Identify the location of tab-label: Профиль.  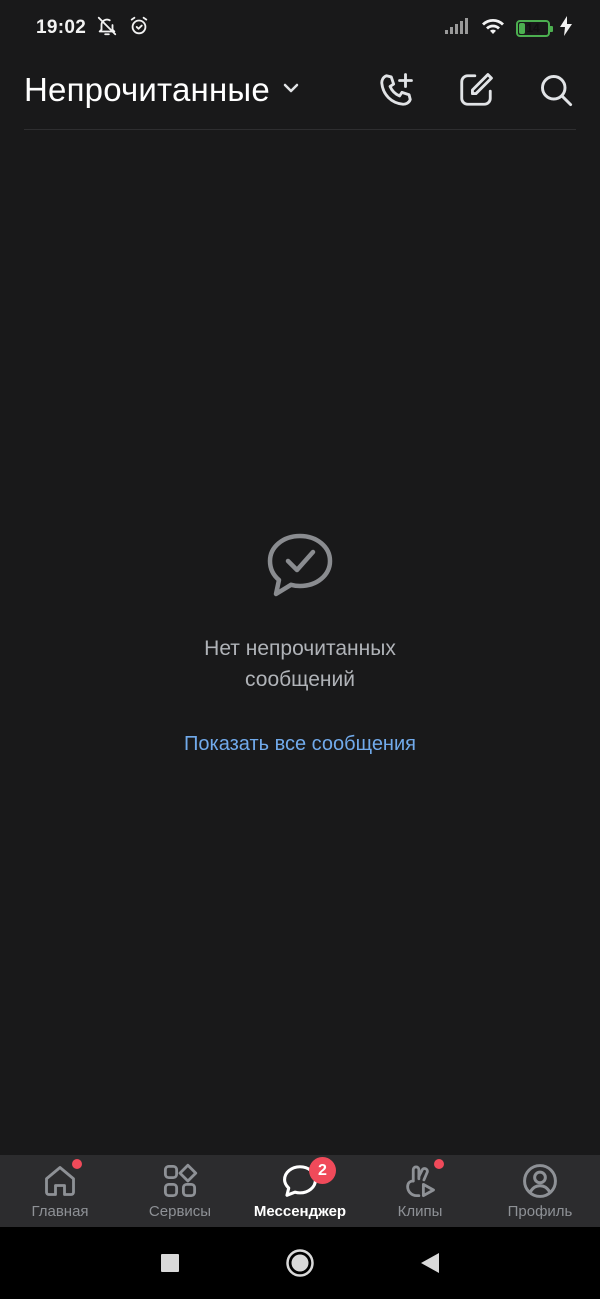
(540, 1211).